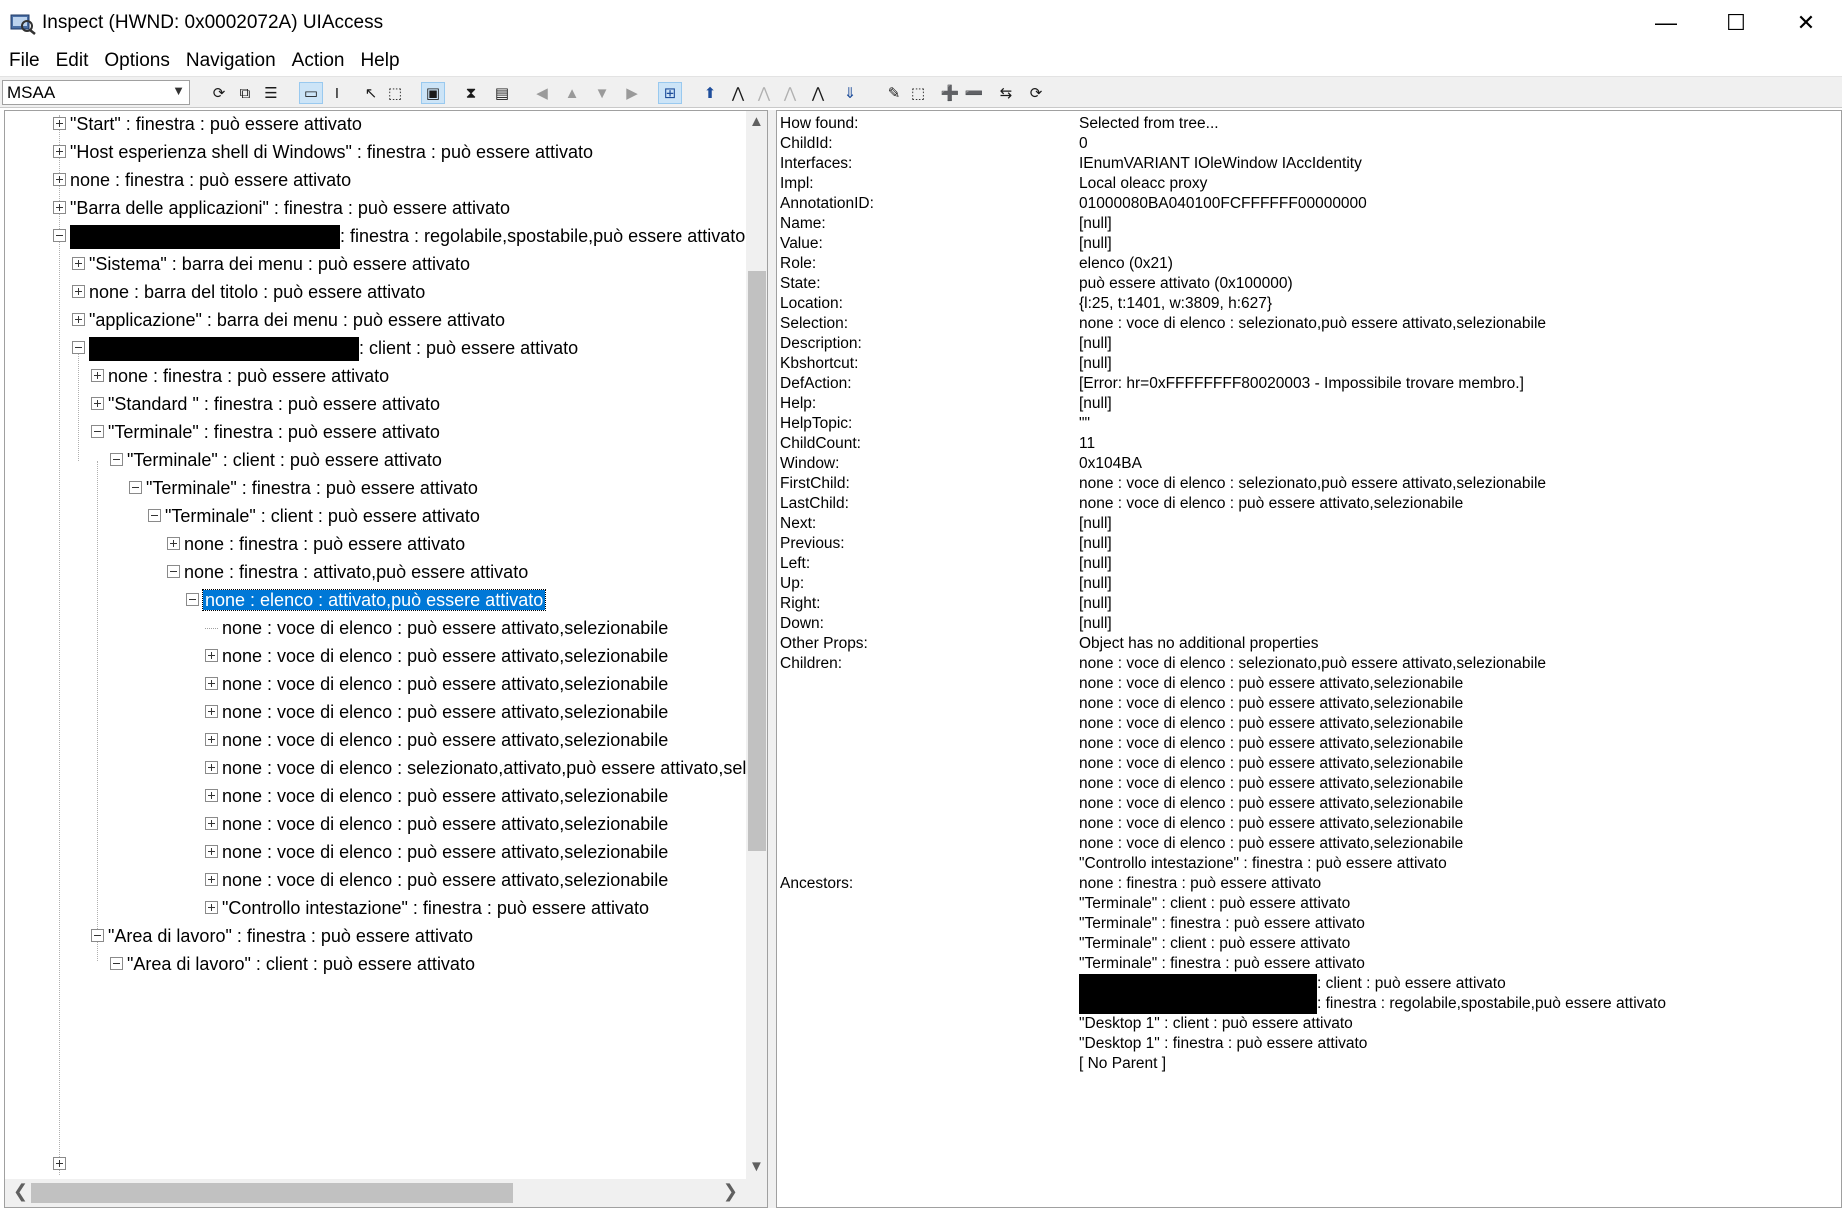 The image size is (1842, 1209). What do you see at coordinates (272, 1193) in the screenshot?
I see `scroll-thumb-horizontal` at bounding box center [272, 1193].